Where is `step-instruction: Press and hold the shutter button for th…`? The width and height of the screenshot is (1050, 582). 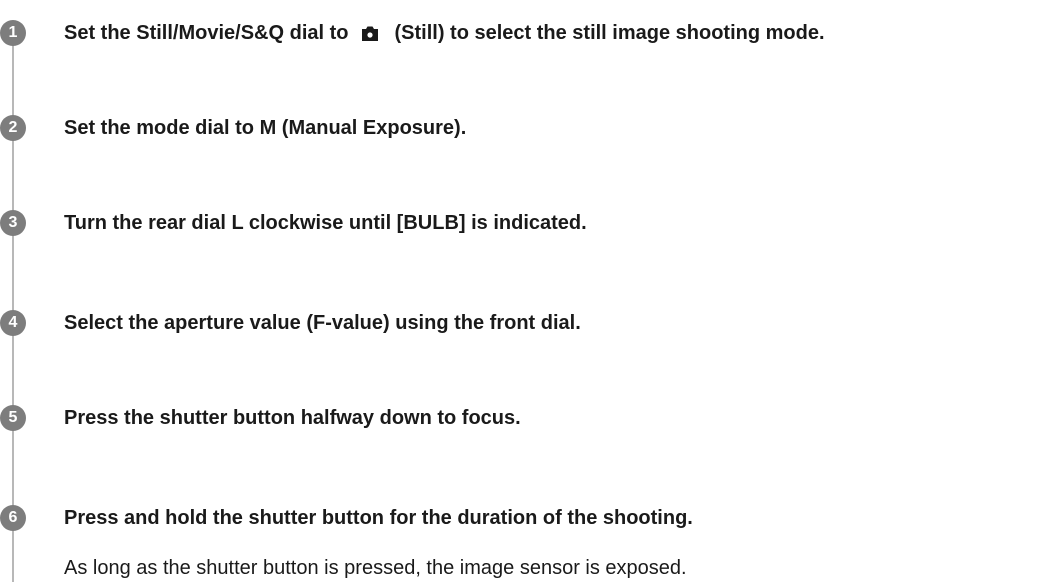
step-instruction: Press and hold the shutter button for th… is located at coordinates (378, 518).